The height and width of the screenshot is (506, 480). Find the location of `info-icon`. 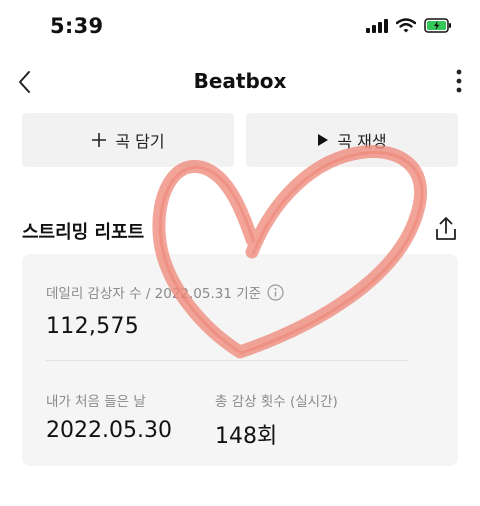

info-icon is located at coordinates (275, 292).